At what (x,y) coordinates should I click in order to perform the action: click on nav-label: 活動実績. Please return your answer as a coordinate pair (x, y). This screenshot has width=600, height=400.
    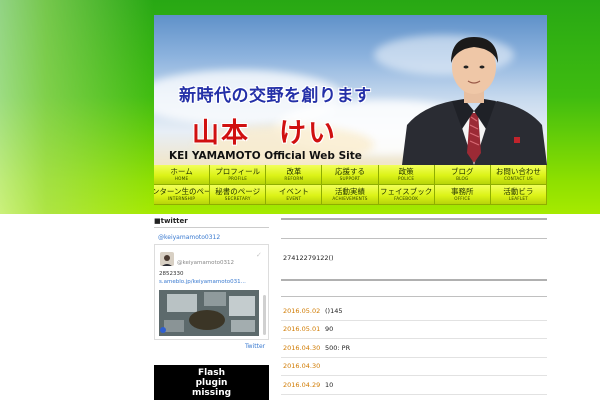
    Looking at the image, I should click on (349, 191).